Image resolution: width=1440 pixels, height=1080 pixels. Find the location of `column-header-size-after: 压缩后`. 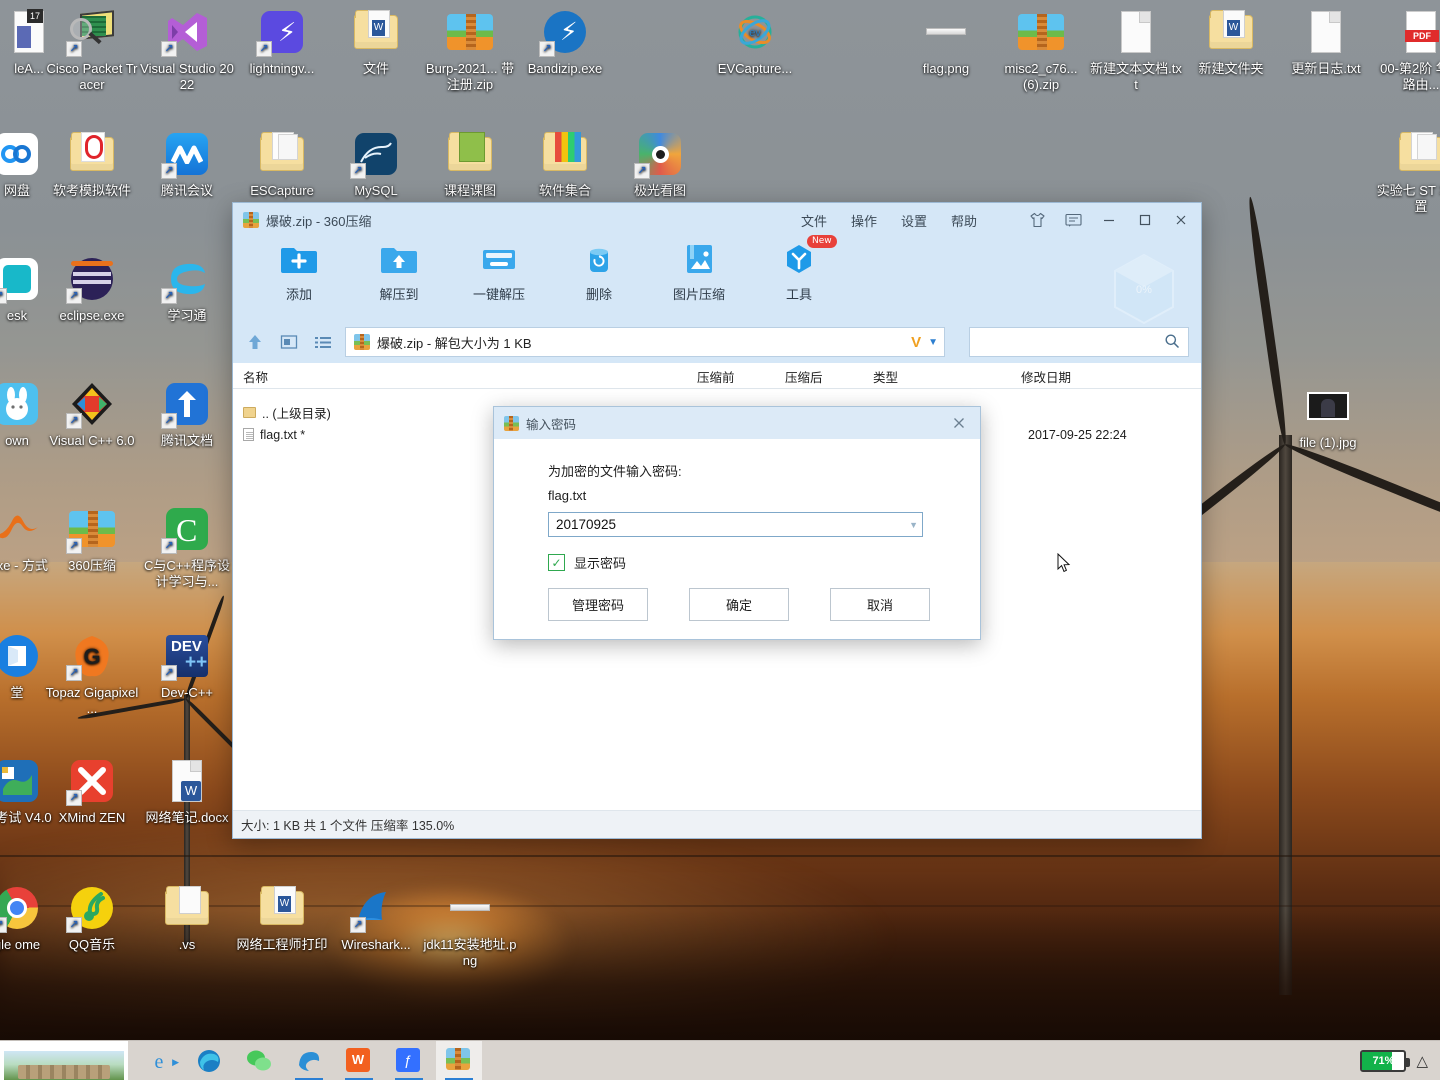

column-header-size-after: 压缩后 is located at coordinates (804, 376).